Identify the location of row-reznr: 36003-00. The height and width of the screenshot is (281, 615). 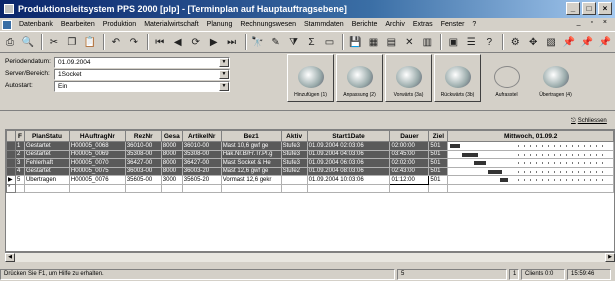
(143, 171).